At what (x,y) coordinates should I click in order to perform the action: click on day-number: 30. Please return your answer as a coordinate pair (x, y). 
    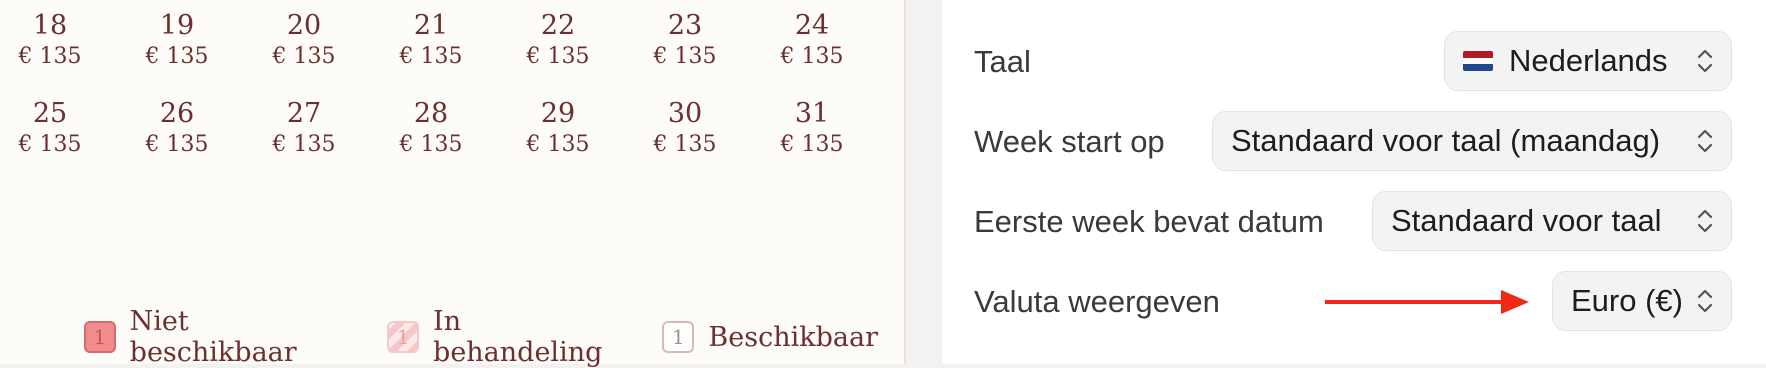
    Looking at the image, I should click on (685, 113).